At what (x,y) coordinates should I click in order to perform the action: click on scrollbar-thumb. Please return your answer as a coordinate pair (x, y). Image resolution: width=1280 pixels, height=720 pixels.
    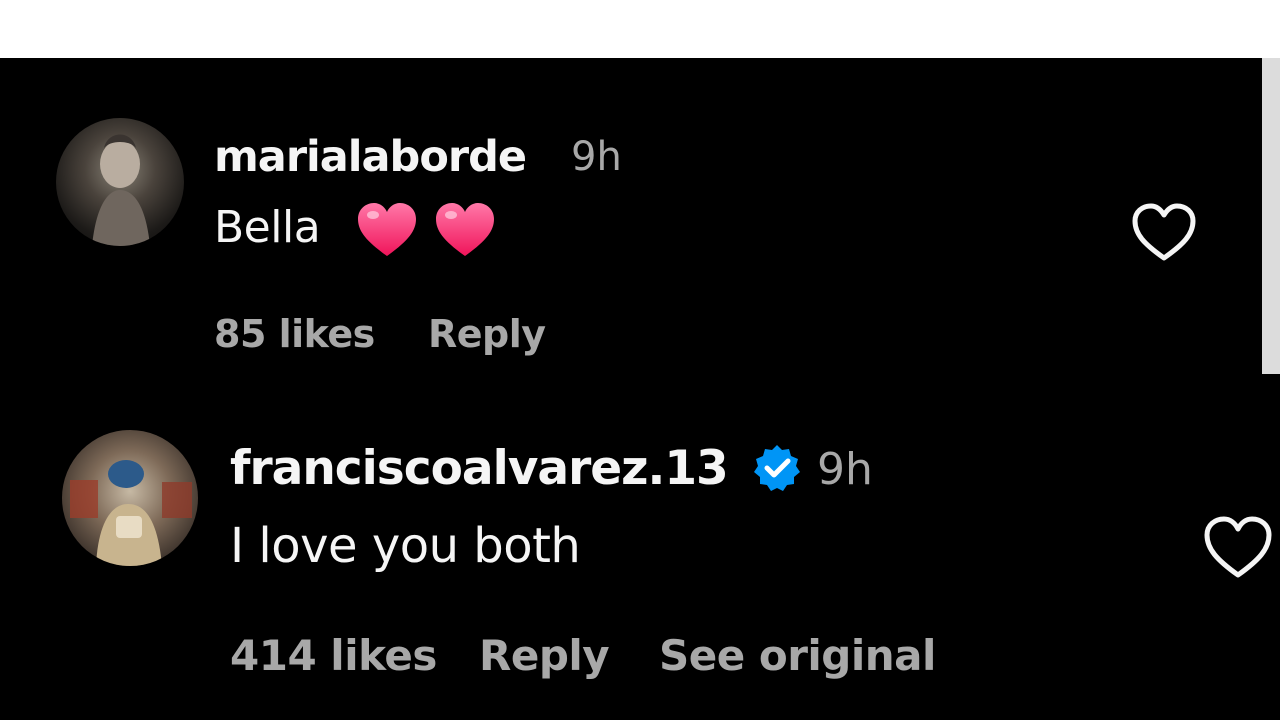
    Looking at the image, I should click on (1271, 216).